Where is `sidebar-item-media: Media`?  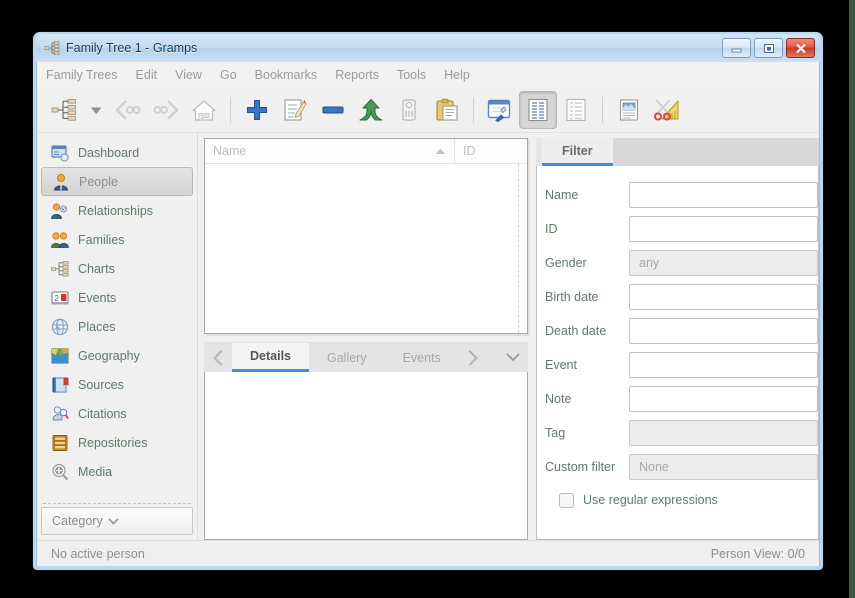 sidebar-item-media: Media is located at coordinates (117, 471).